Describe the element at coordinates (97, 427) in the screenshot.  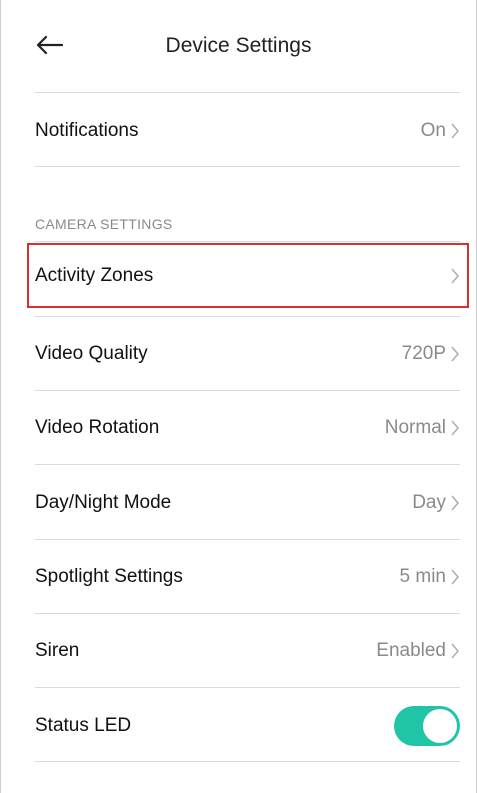
I see `video-rotation-label: Video Rotation` at that location.